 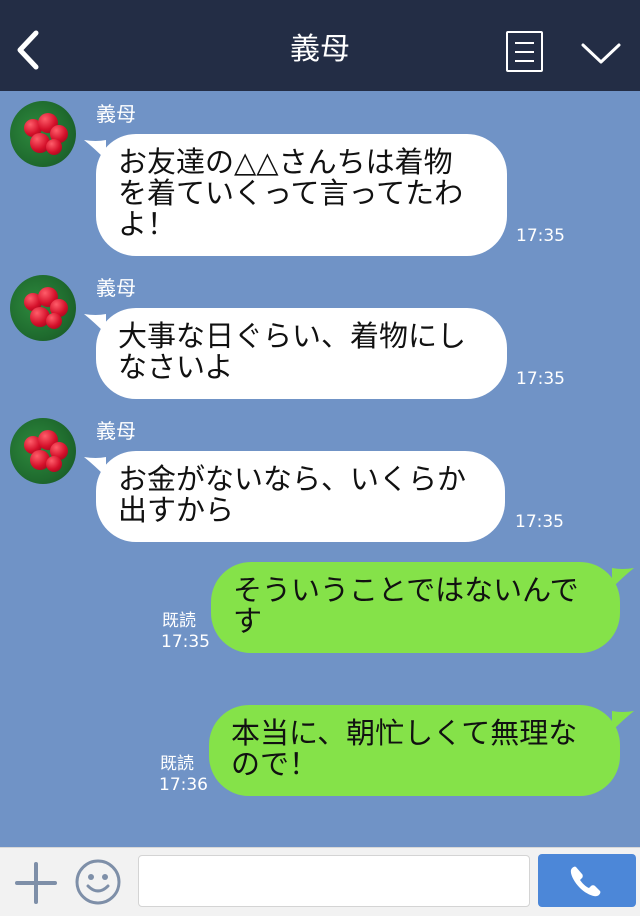 I want to click on message-bubble: お友達の△△さんちは着物 を着ていくって言ってたわ よ！, so click(x=301, y=195).